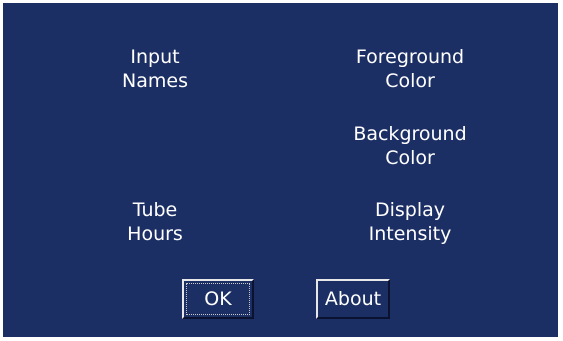  I want to click on input-names-option: Input Names, so click(155, 69).